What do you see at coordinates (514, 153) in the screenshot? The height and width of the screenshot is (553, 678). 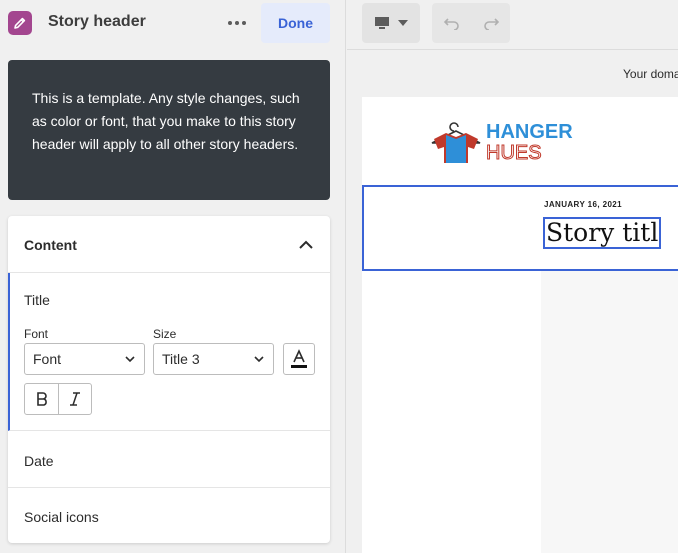 I see `logo-line2: HUES` at bounding box center [514, 153].